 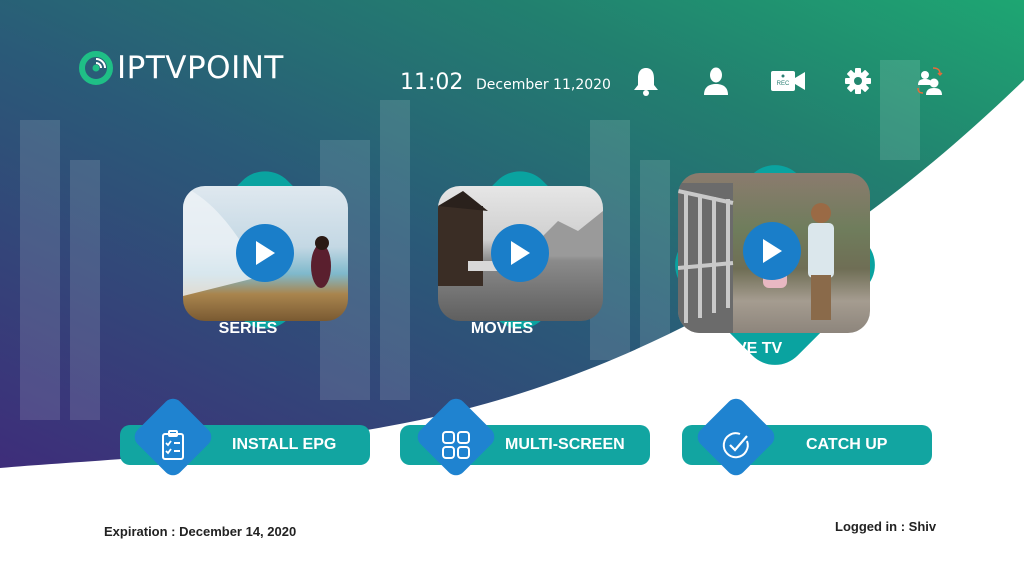 I want to click on record-camera-icon: REC, so click(x=788, y=81).